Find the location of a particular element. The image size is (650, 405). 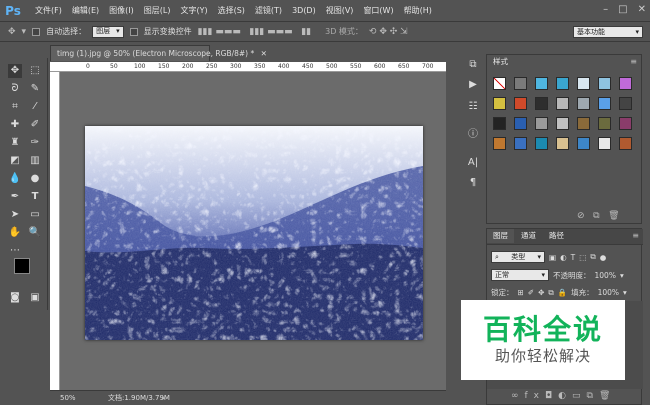

crop-tool-icon: ⌗ is located at coordinates (15, 107).